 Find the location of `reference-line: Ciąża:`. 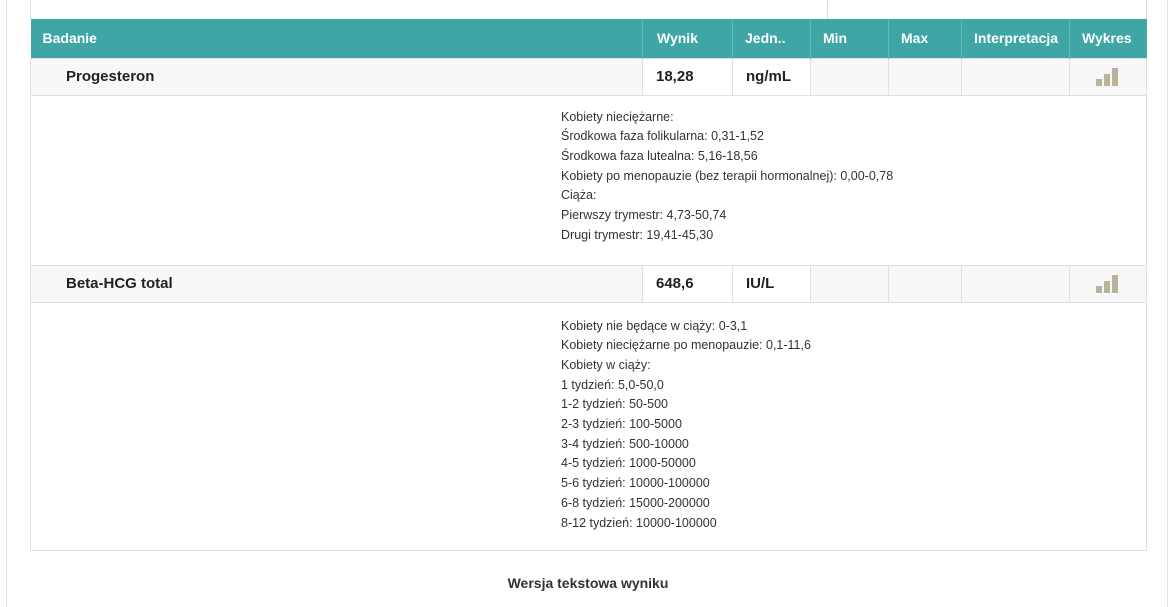

reference-line: Ciąża: is located at coordinates (579, 195).